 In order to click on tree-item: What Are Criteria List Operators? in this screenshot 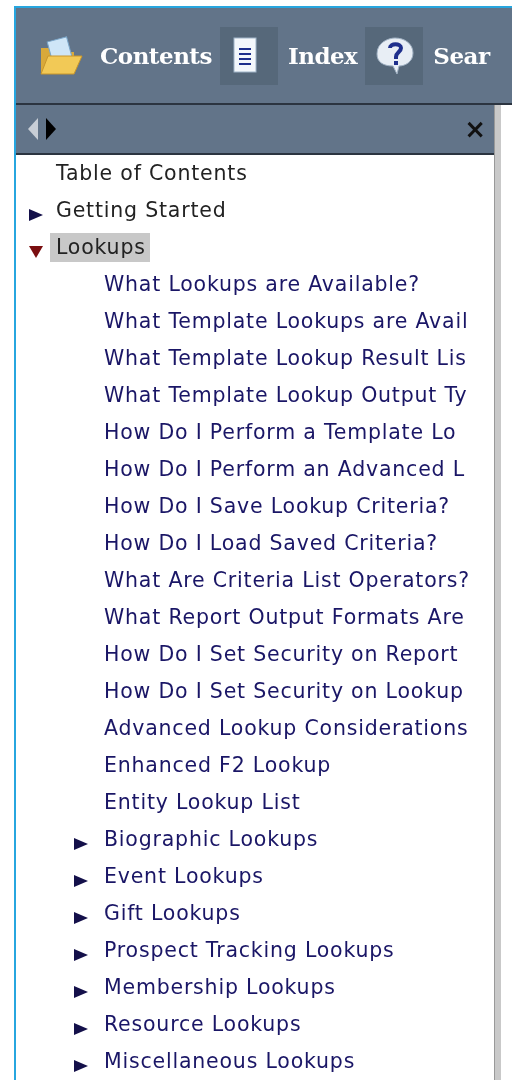, I will do `click(286, 580)`.